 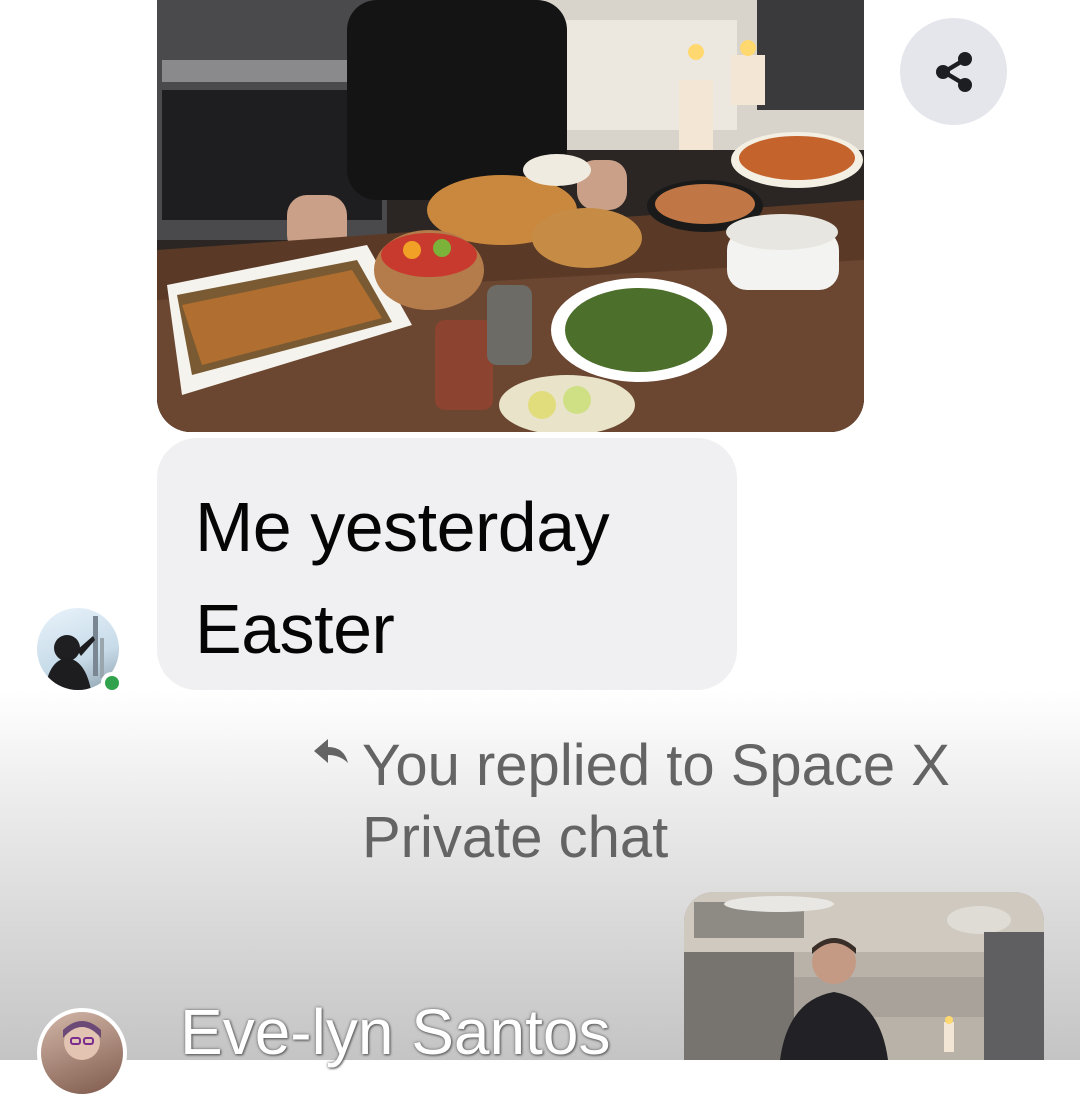 What do you see at coordinates (402, 527) in the screenshot?
I see `message-line-1: Me yesterday` at bounding box center [402, 527].